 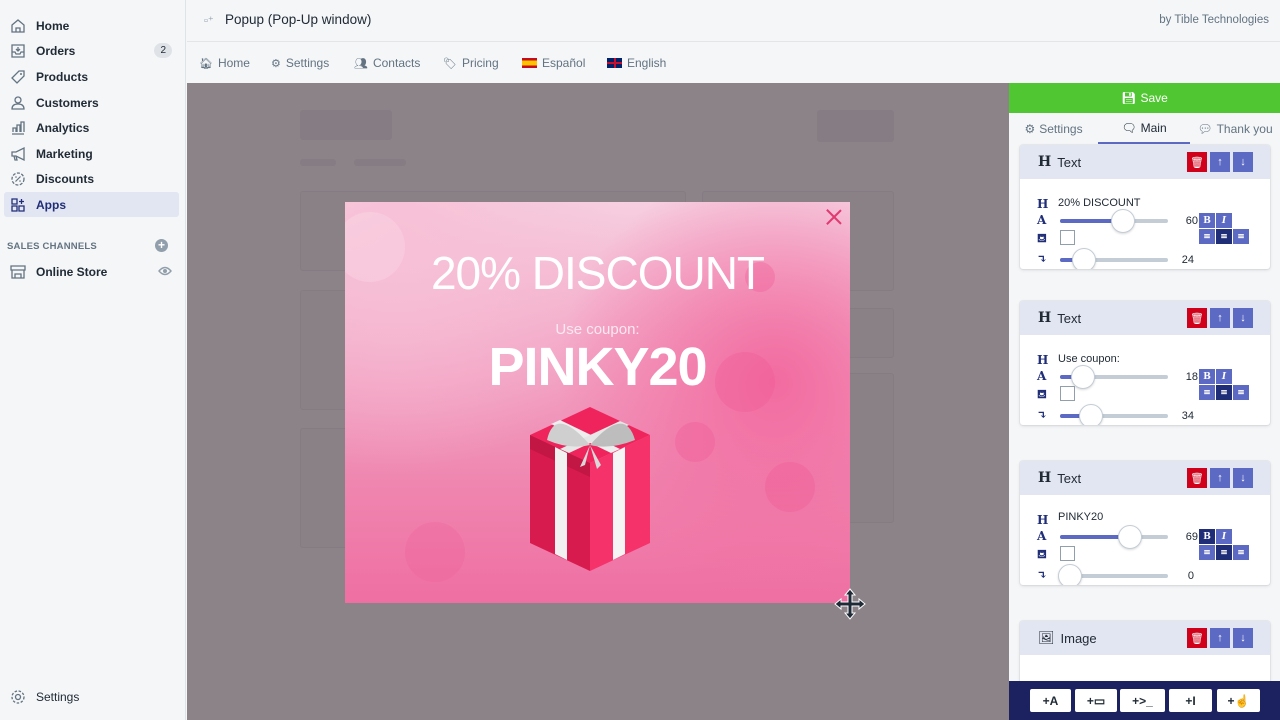 I want to click on sidebar-item-orders: Orders 2, so click(x=91, y=50).